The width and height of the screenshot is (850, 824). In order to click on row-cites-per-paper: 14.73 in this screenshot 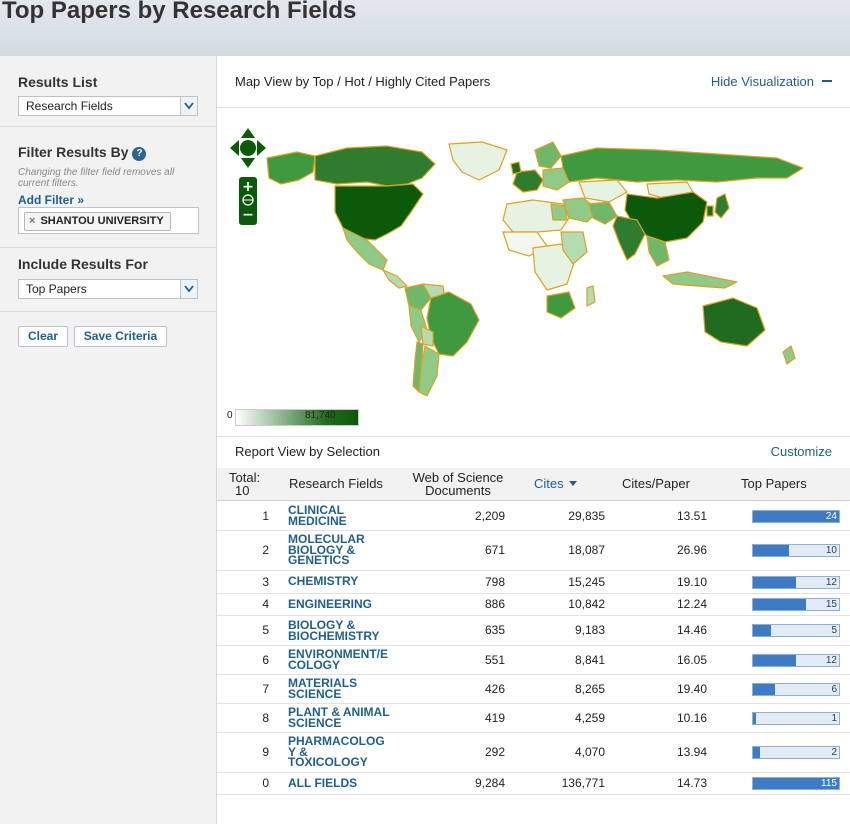, I will do `click(691, 783)`.